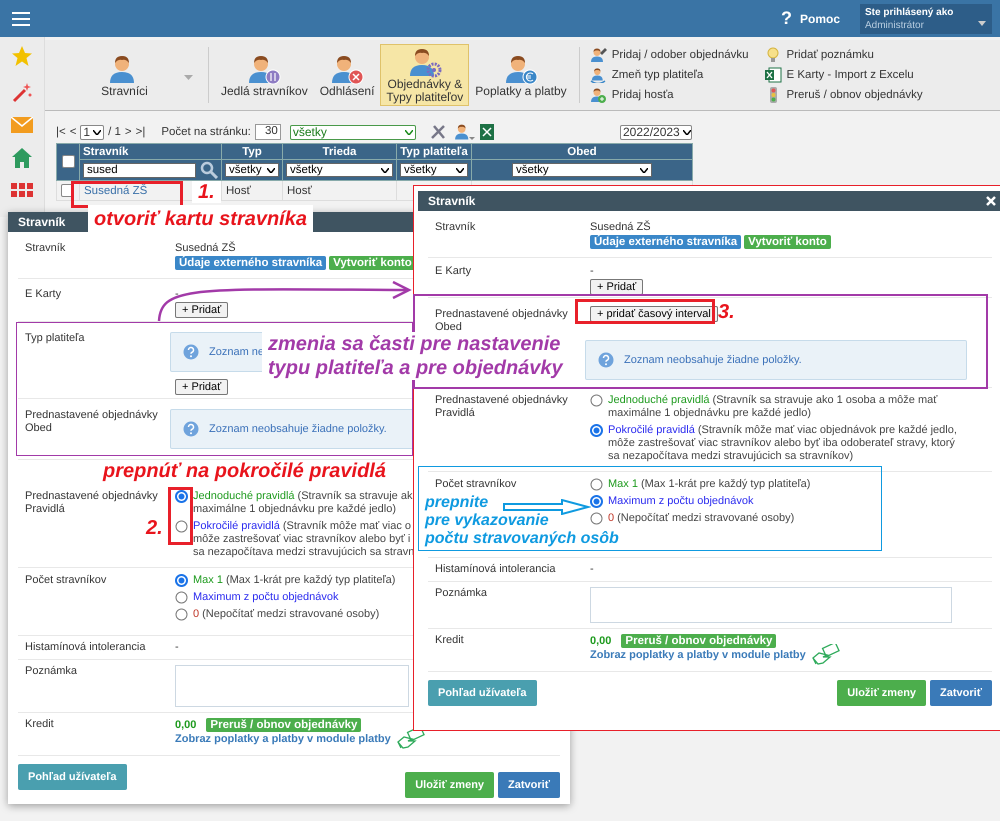 Image resolution: width=1000 pixels, height=821 pixels. I want to click on option-description: (Nepočítať medzi stravované osoby), so click(705, 518).